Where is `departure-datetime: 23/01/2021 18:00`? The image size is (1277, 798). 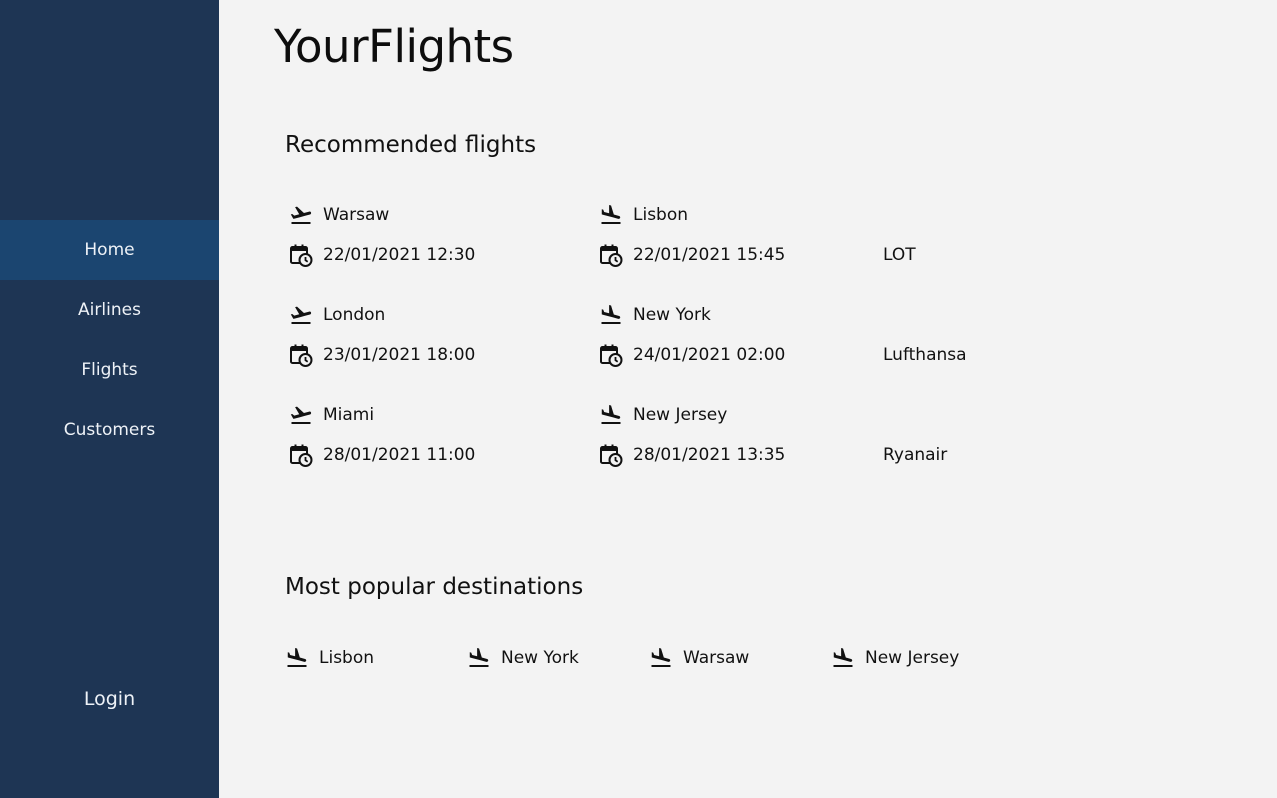
departure-datetime: 23/01/2021 18:00 is located at coordinates (399, 355).